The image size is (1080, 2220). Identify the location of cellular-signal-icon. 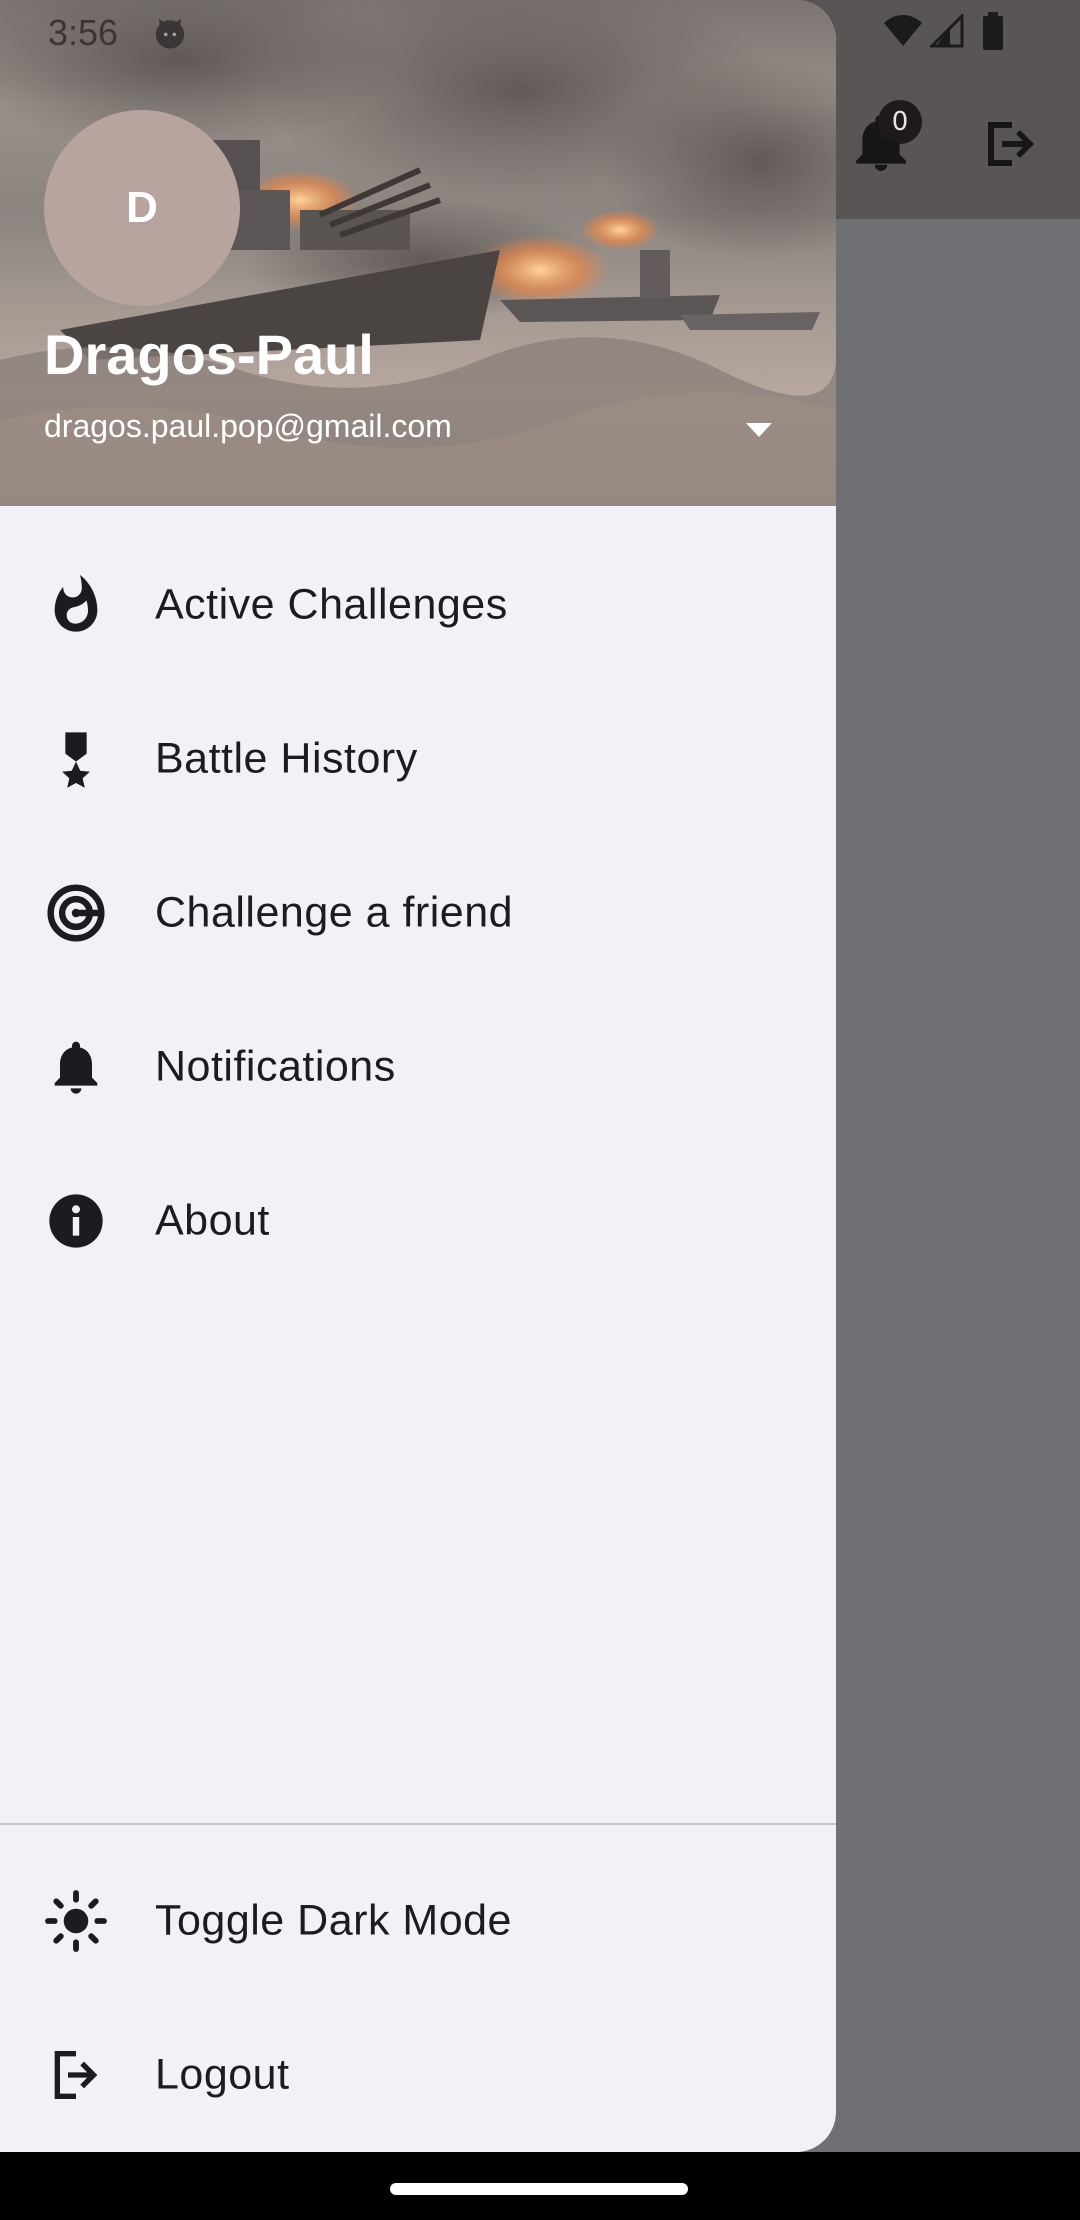
(947, 31).